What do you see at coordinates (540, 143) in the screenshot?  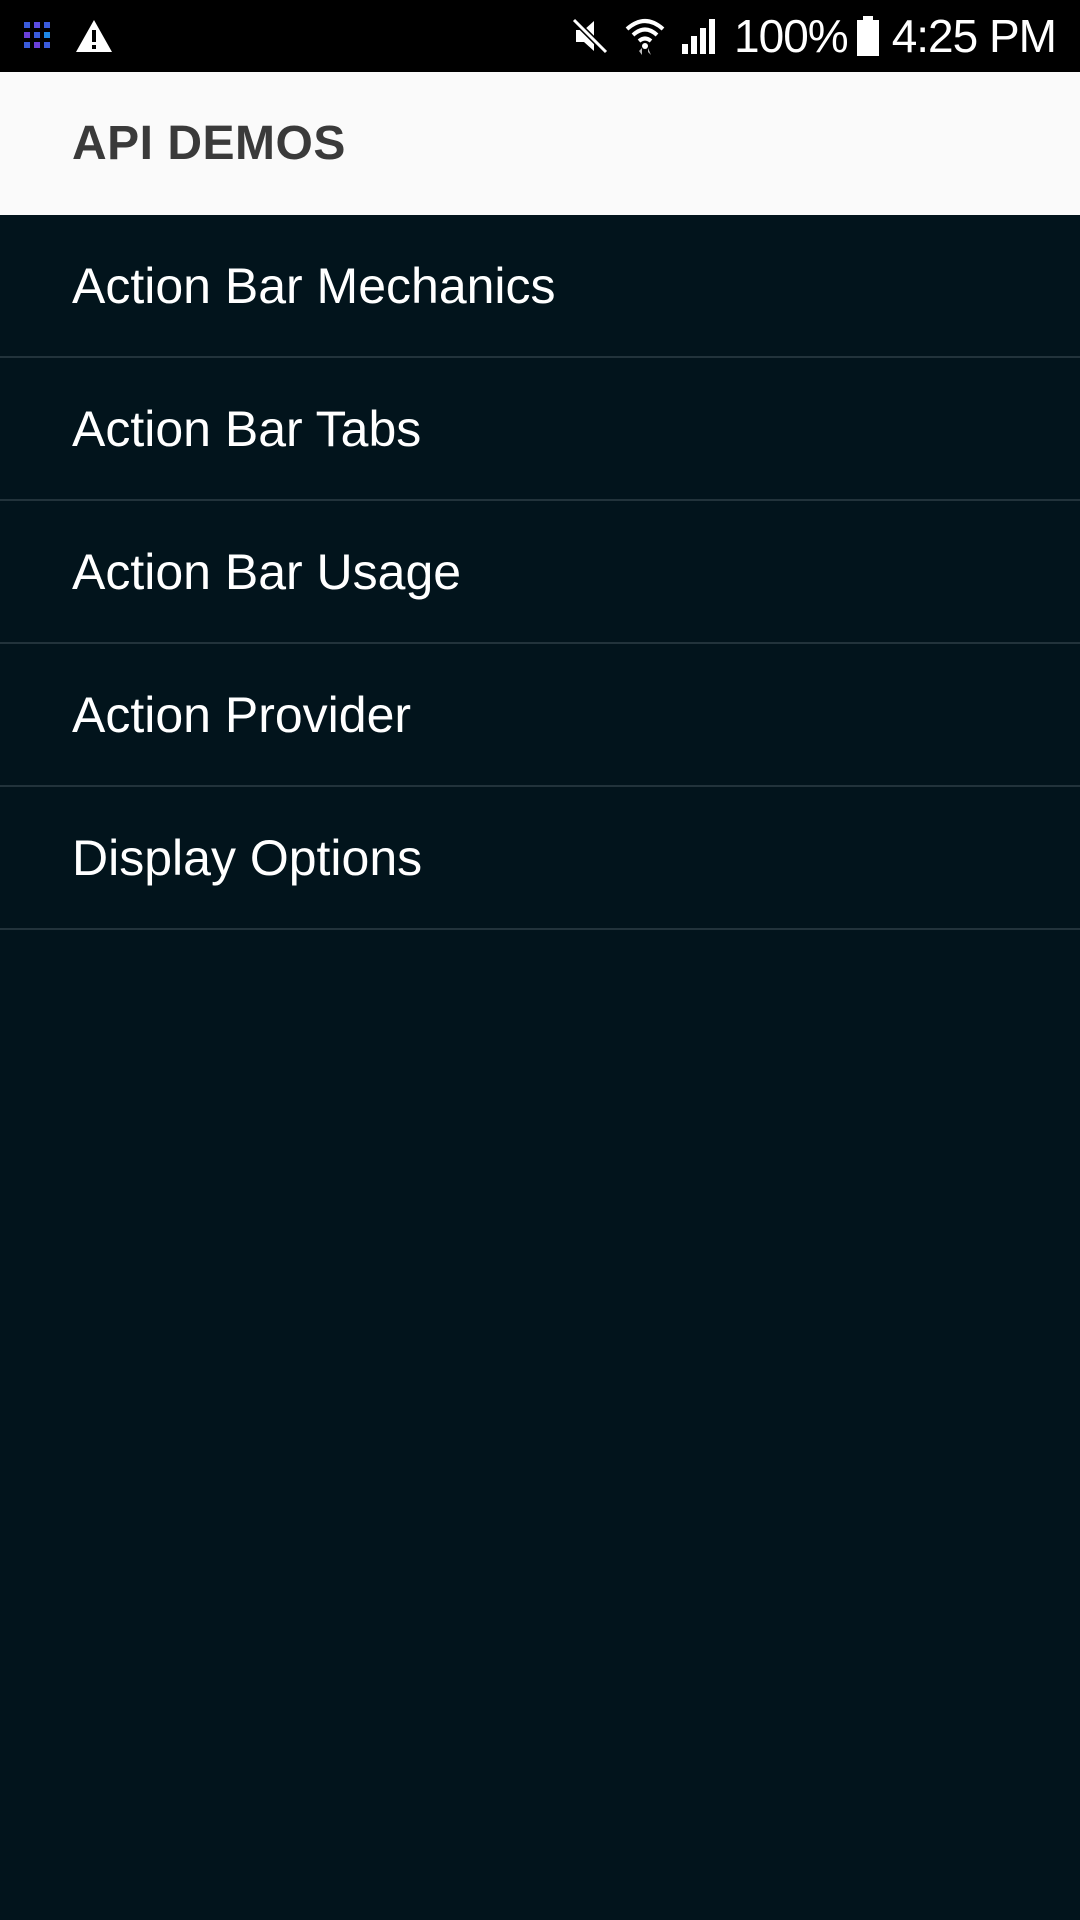 I see `app-bar: API DEMOS` at bounding box center [540, 143].